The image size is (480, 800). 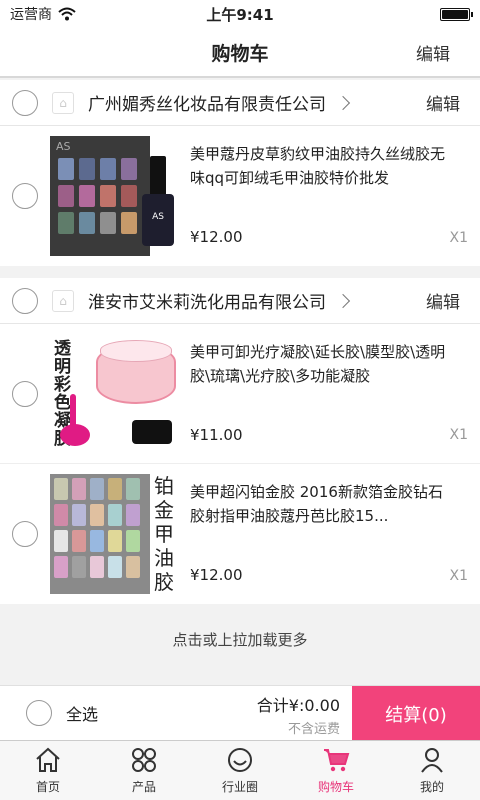 I want to click on item-price: ¥11.00, so click(x=216, y=434).